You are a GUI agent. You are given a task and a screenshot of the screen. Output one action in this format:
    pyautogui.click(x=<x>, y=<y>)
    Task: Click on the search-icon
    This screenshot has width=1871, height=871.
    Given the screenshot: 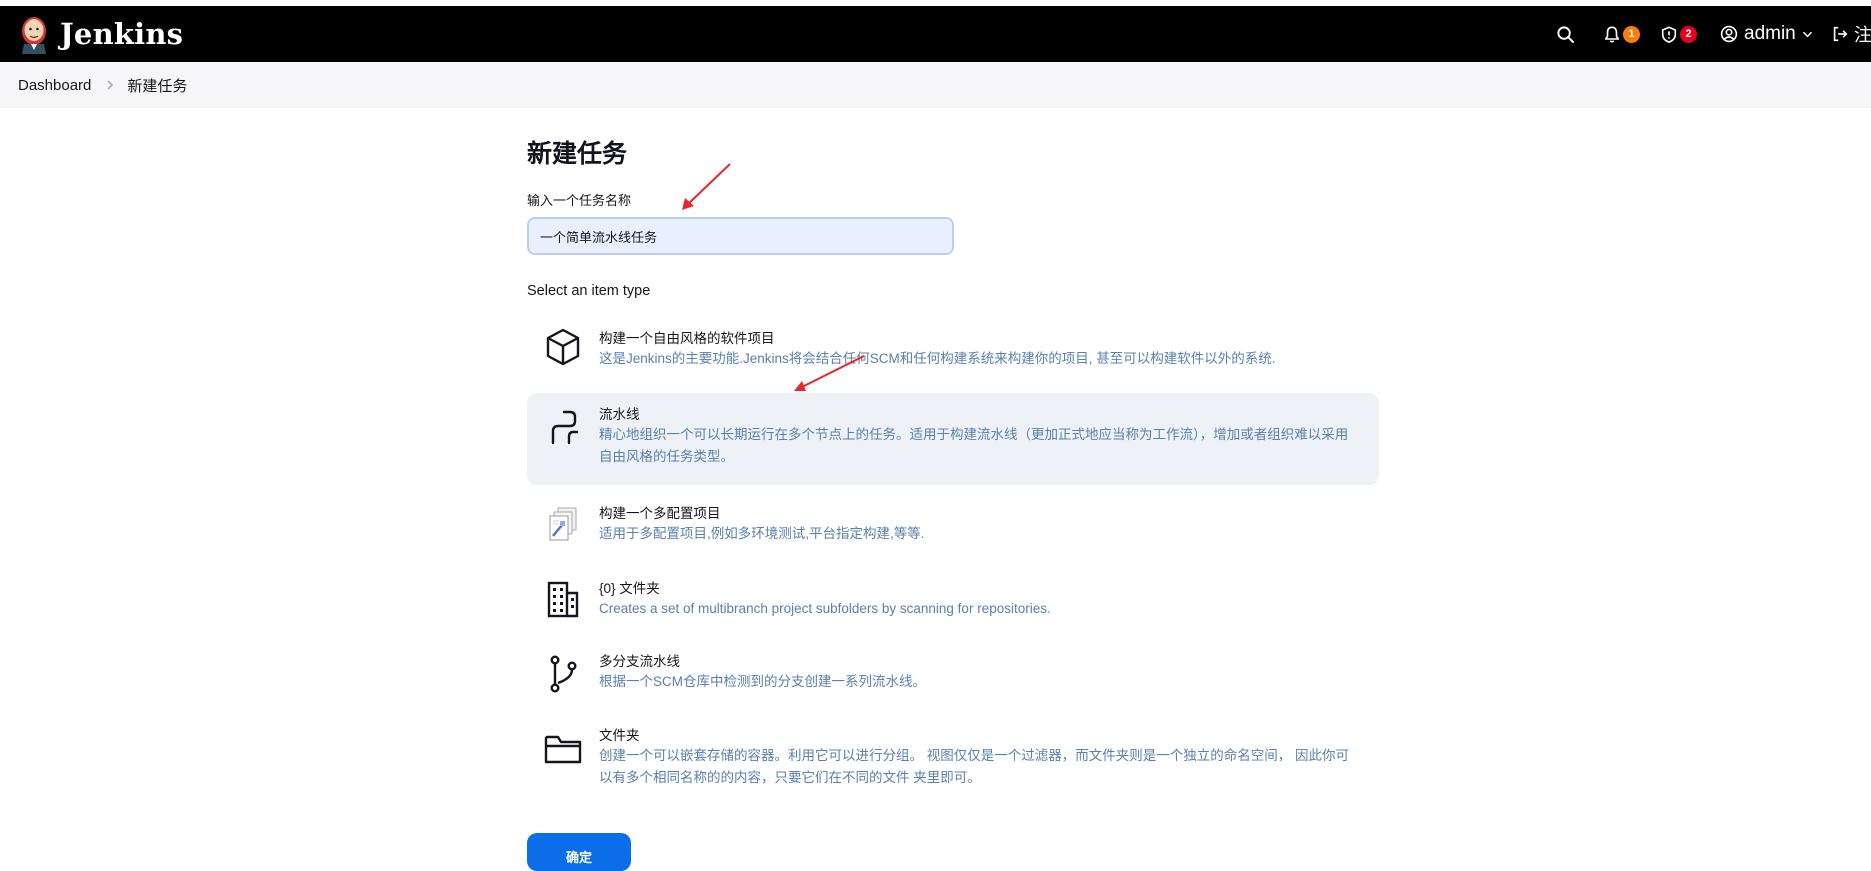 What is the action you would take?
    pyautogui.click(x=1566, y=34)
    